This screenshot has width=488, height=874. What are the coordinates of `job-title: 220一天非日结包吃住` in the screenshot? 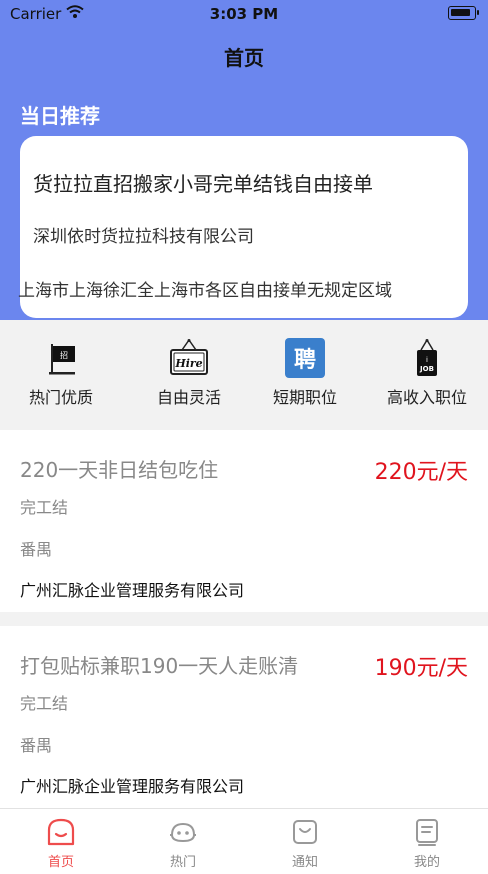 It's located at (119, 470).